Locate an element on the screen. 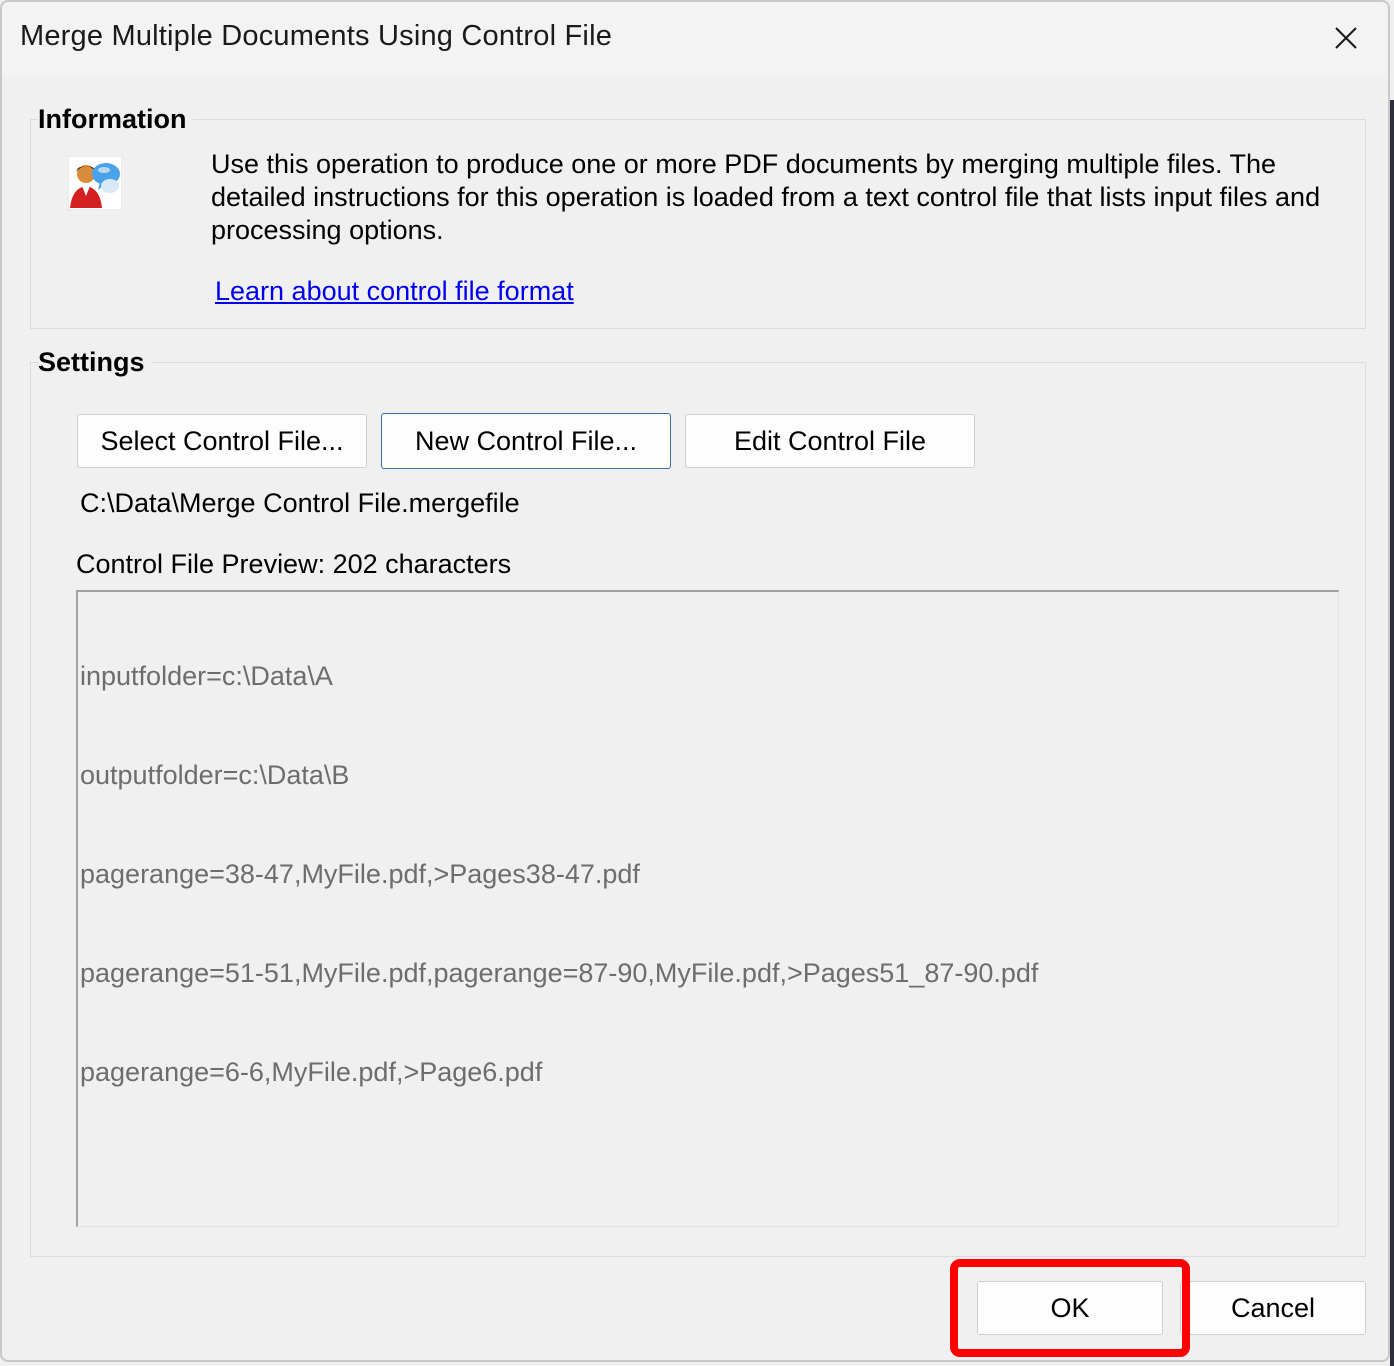 The image size is (1394, 1366). users-chat-icon is located at coordinates (95, 183).